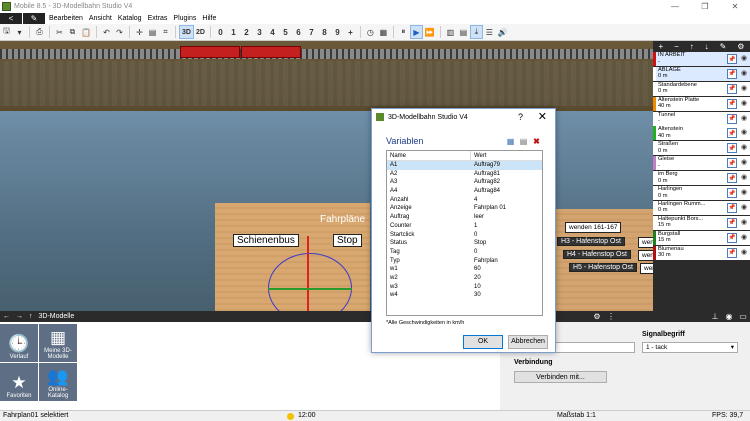 The height and width of the screenshot is (421, 750). I want to click on pin-icon: ⊥, so click(715, 316).